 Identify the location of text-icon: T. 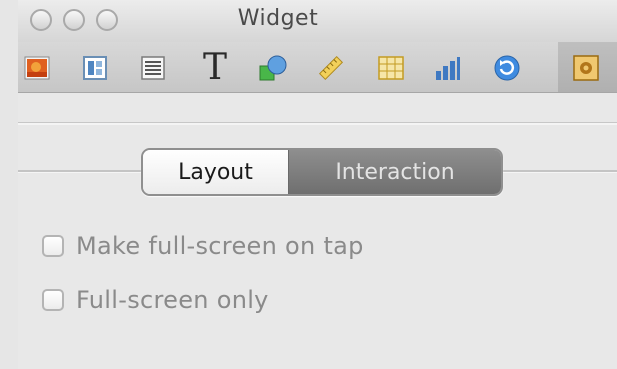
(215, 67).